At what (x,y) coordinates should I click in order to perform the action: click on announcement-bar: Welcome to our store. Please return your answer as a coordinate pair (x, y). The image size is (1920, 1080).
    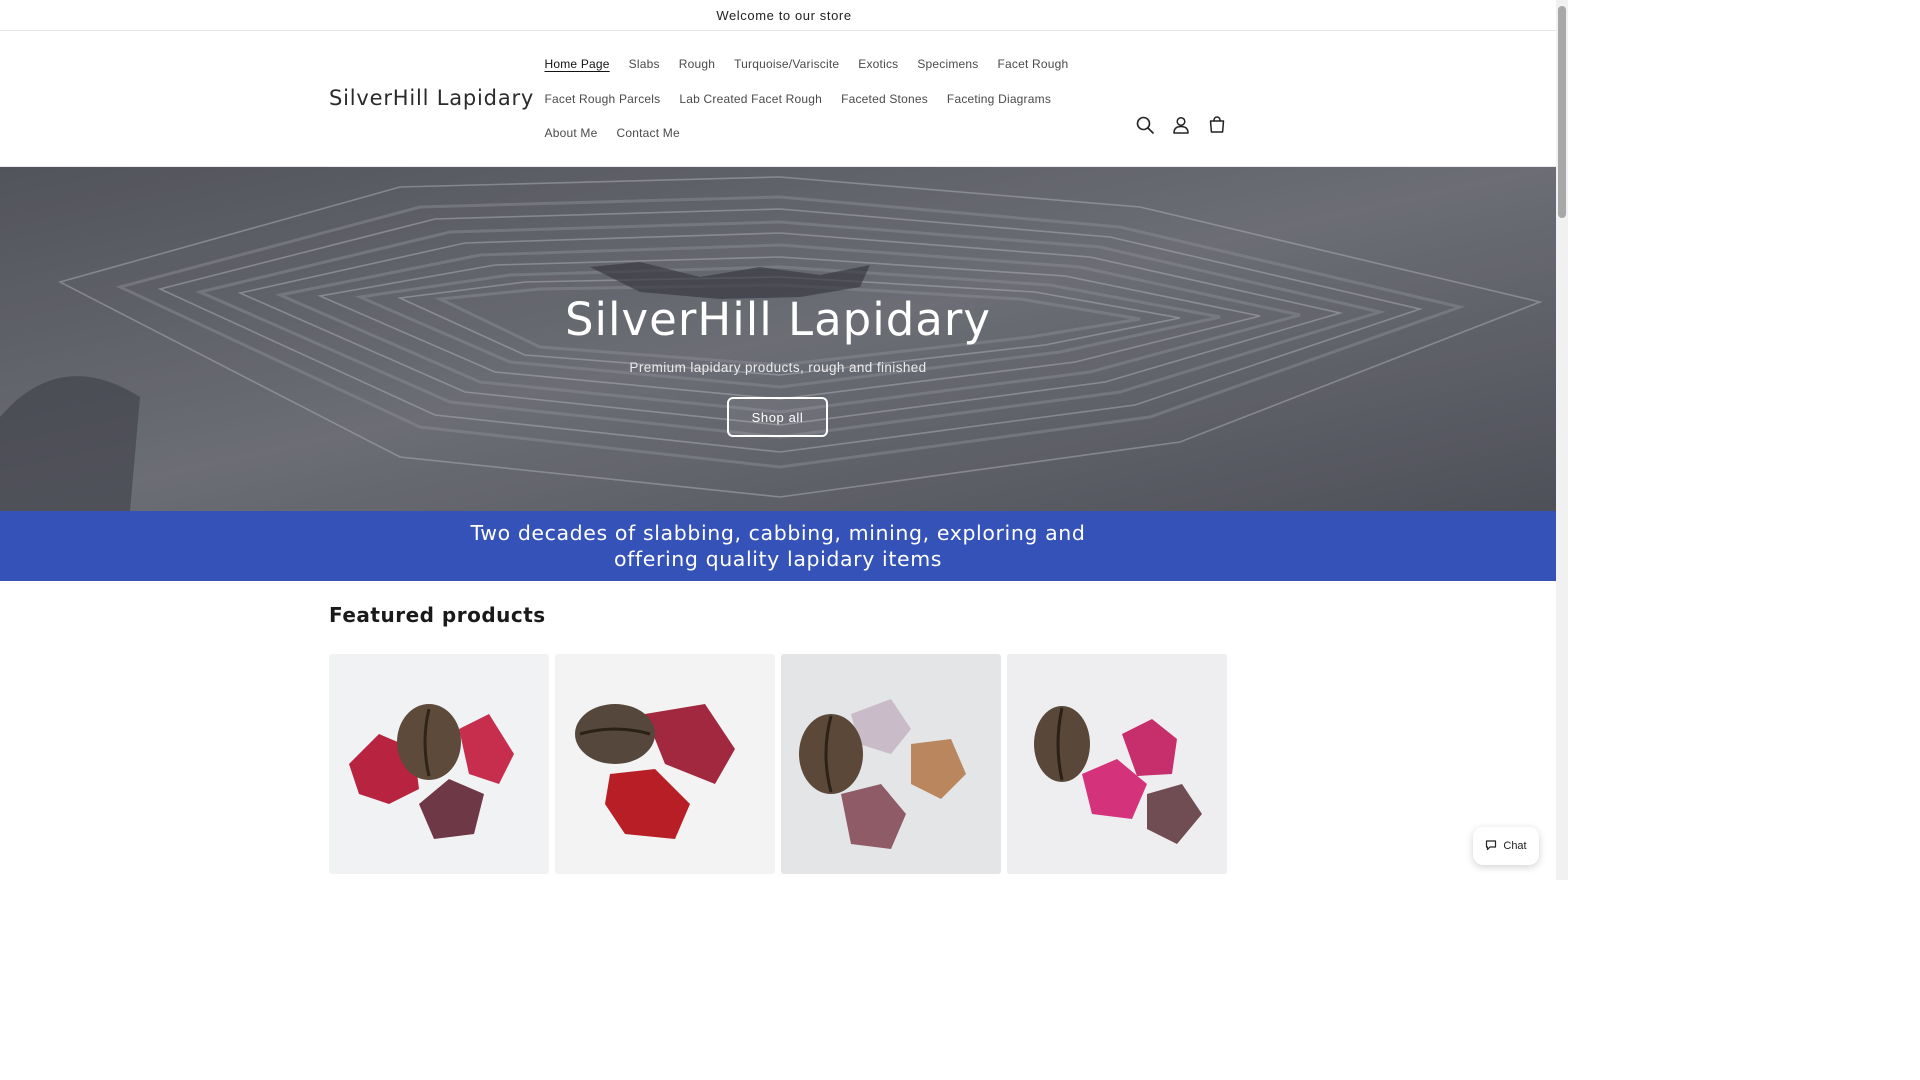
    Looking at the image, I should click on (784, 15).